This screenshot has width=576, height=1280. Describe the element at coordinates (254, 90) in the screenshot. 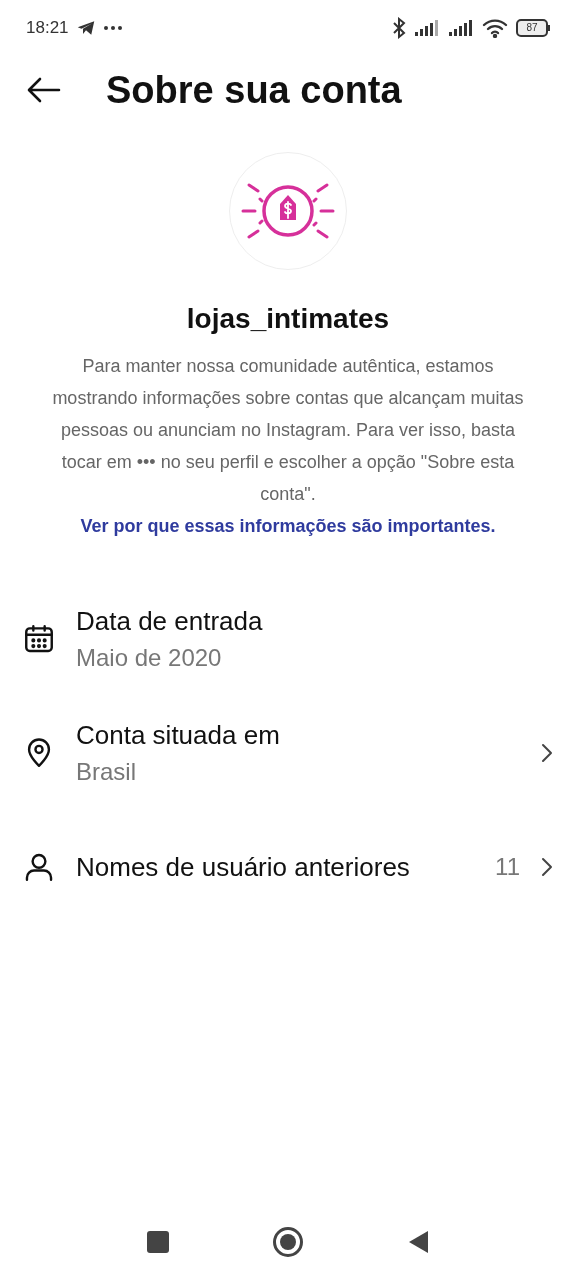

I see `page-title: Sobre sua conta` at that location.